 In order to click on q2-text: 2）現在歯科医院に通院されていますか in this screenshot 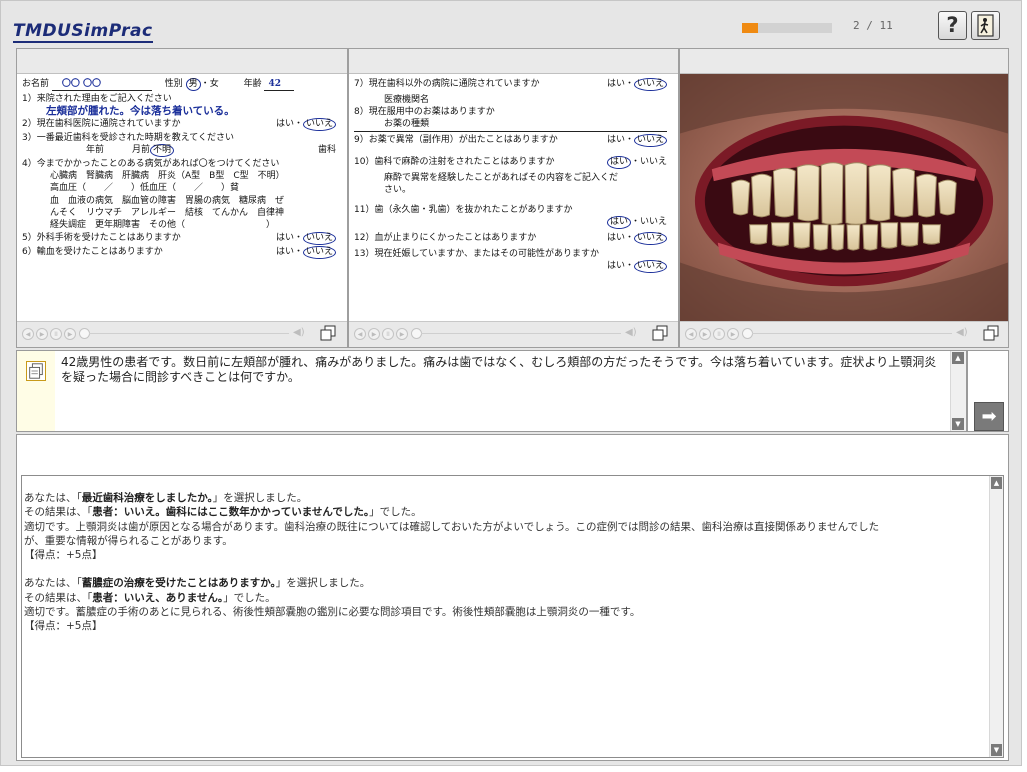, I will do `click(101, 123)`.